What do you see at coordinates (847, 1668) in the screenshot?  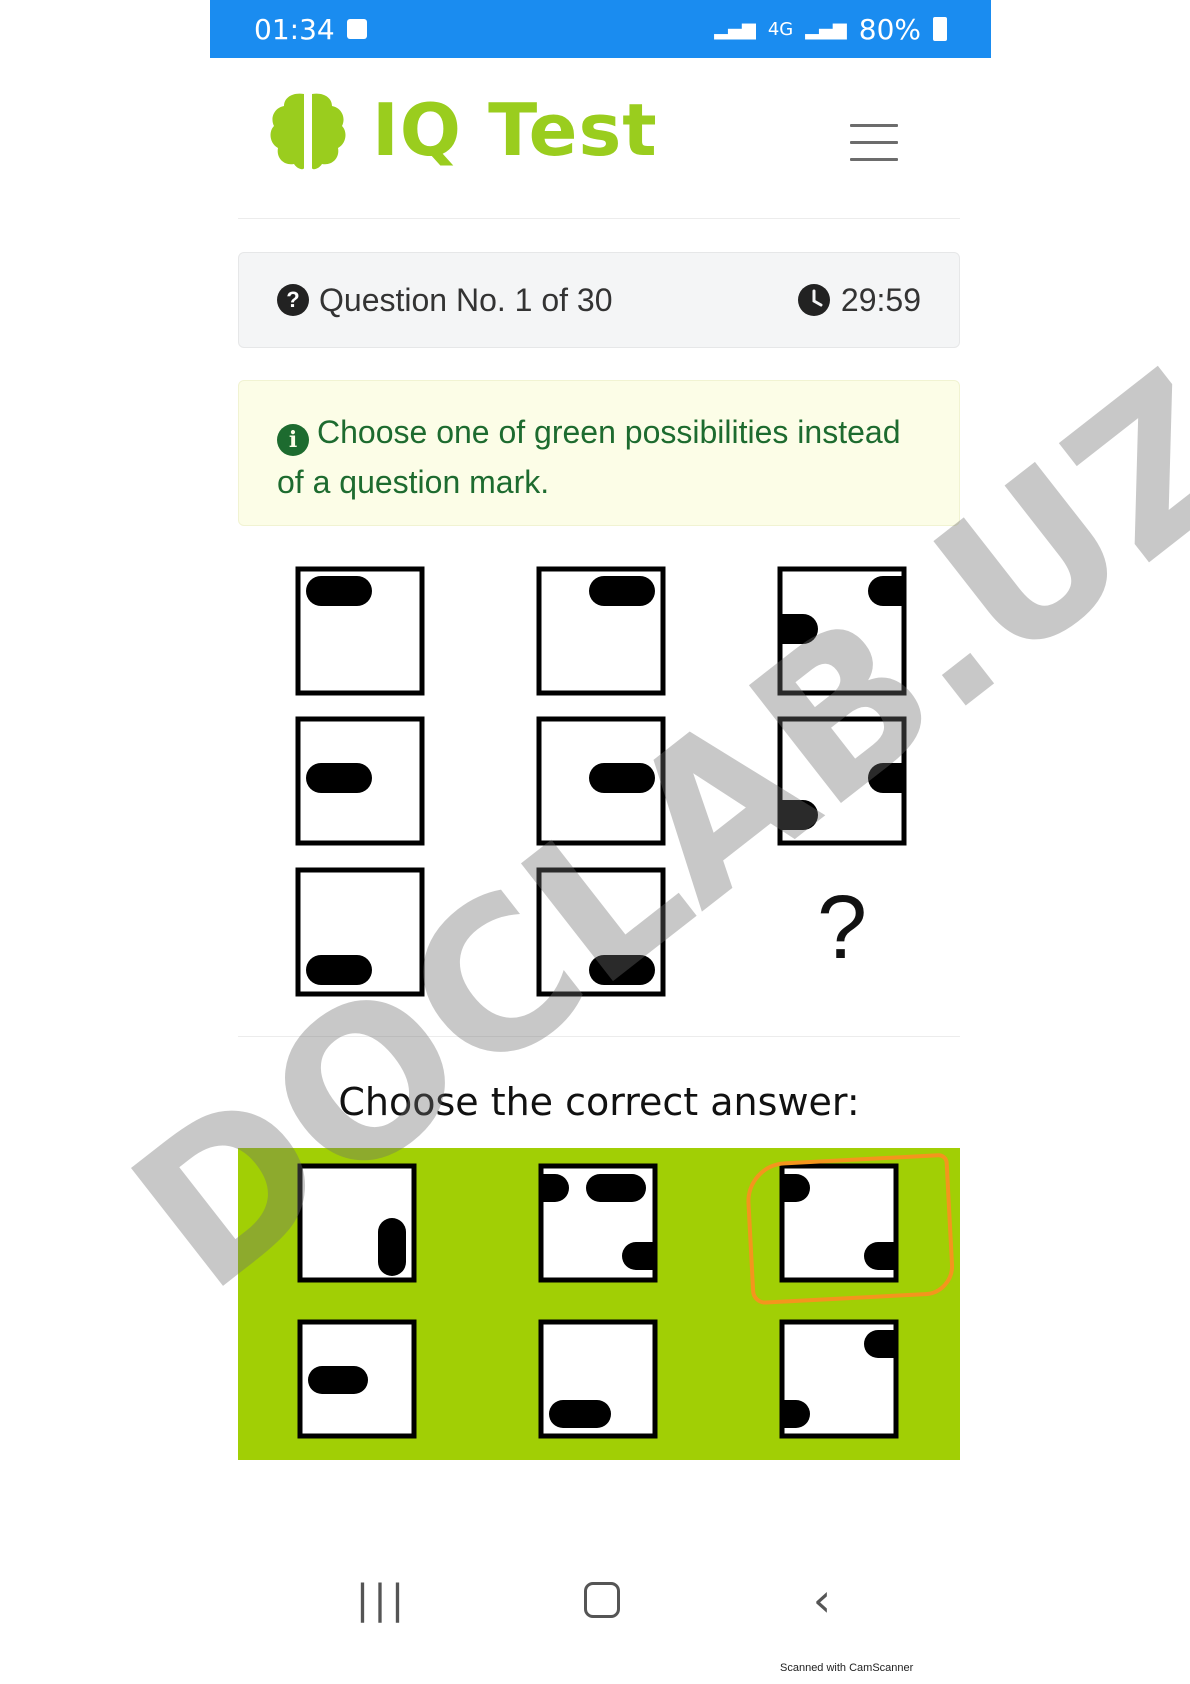 I see `scanner-note: Scanned with CamScanner` at bounding box center [847, 1668].